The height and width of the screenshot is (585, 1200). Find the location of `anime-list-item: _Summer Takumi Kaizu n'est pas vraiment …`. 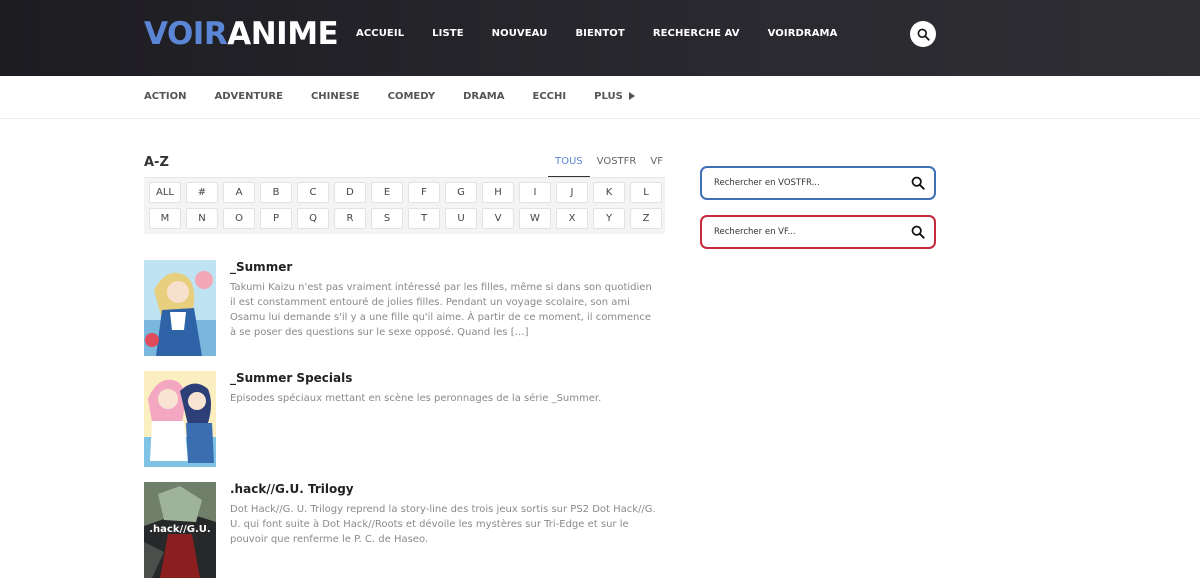

anime-list-item: _Summer Takumi Kaizu n'est pas vraiment … is located at coordinates (404, 308).